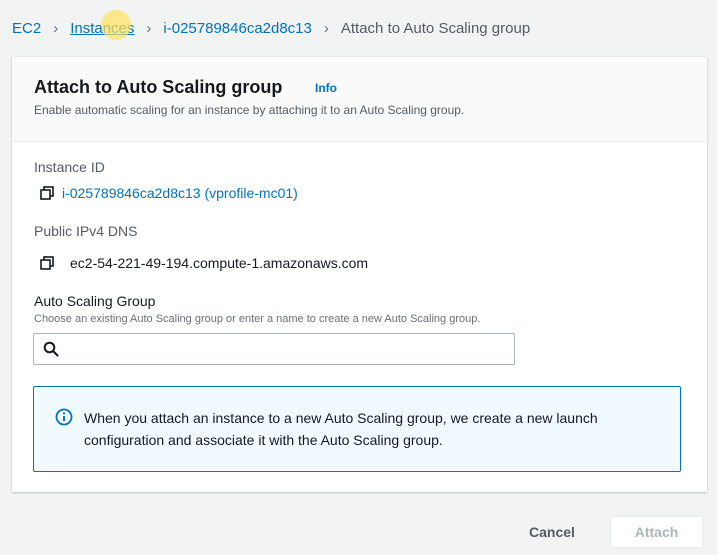 The height and width of the screenshot is (555, 717). I want to click on instance-id-row: i-025789846ca2d8c13 (vprofile-mc01), so click(169, 193).